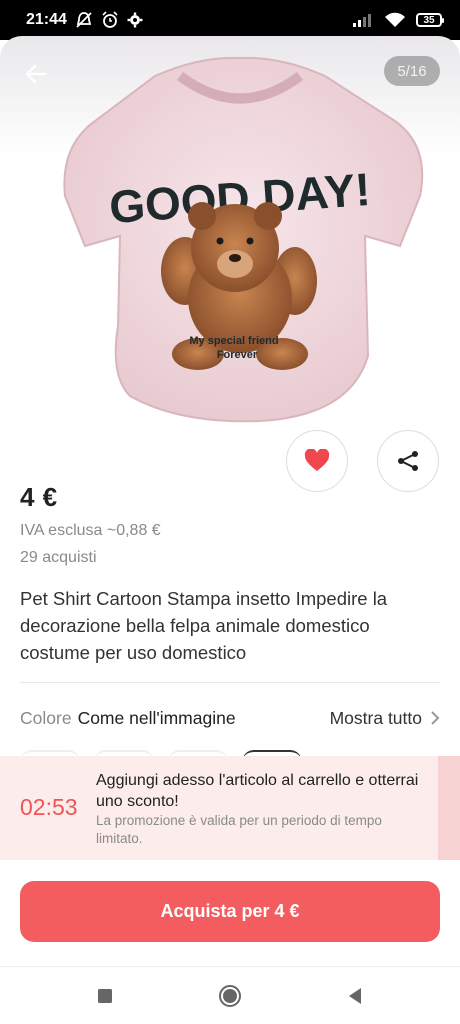 The width and height of the screenshot is (460, 1024). Describe the element at coordinates (395, 20) in the screenshot. I see `wifi-icon` at that location.